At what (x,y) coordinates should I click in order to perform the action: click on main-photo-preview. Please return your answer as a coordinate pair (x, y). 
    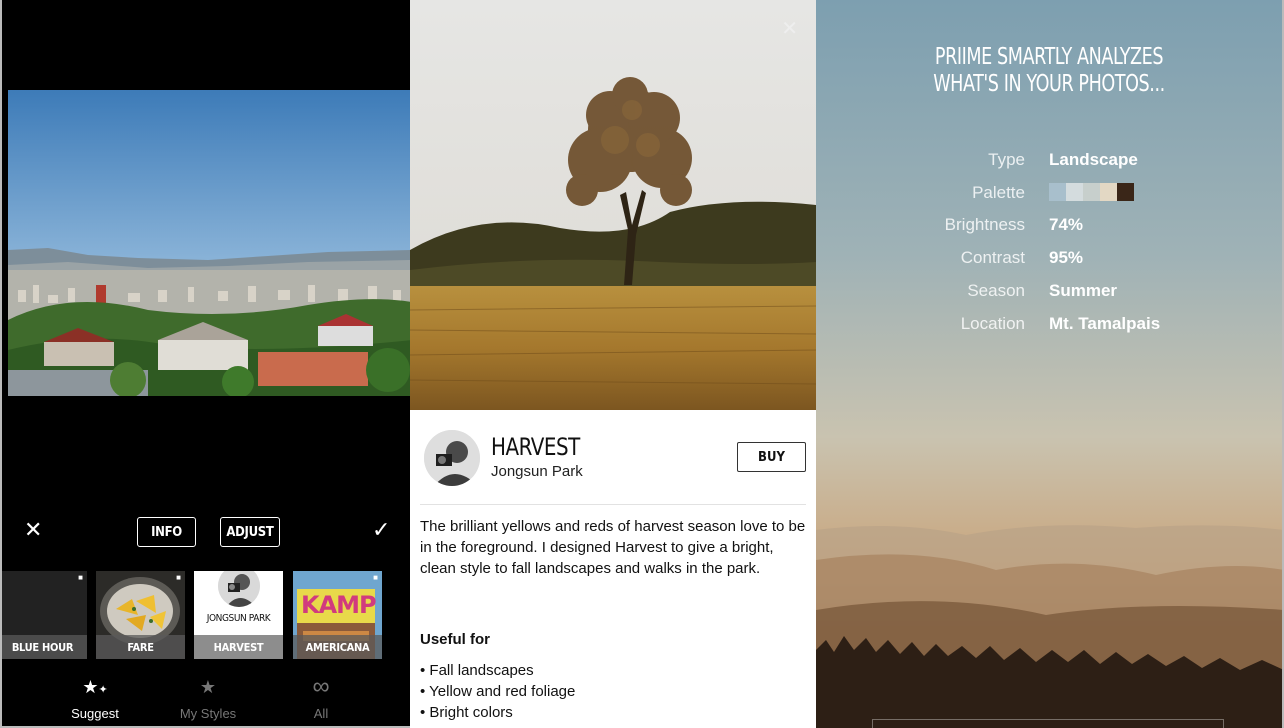
    Looking at the image, I should click on (209, 243).